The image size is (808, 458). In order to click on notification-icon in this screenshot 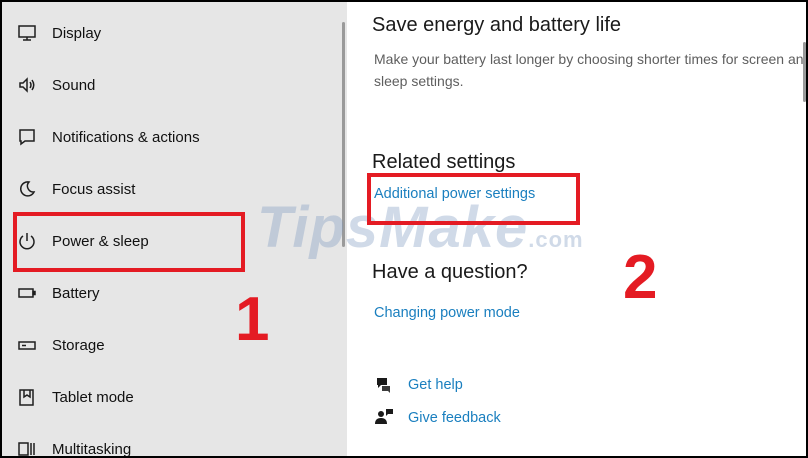, I will do `click(27, 137)`.